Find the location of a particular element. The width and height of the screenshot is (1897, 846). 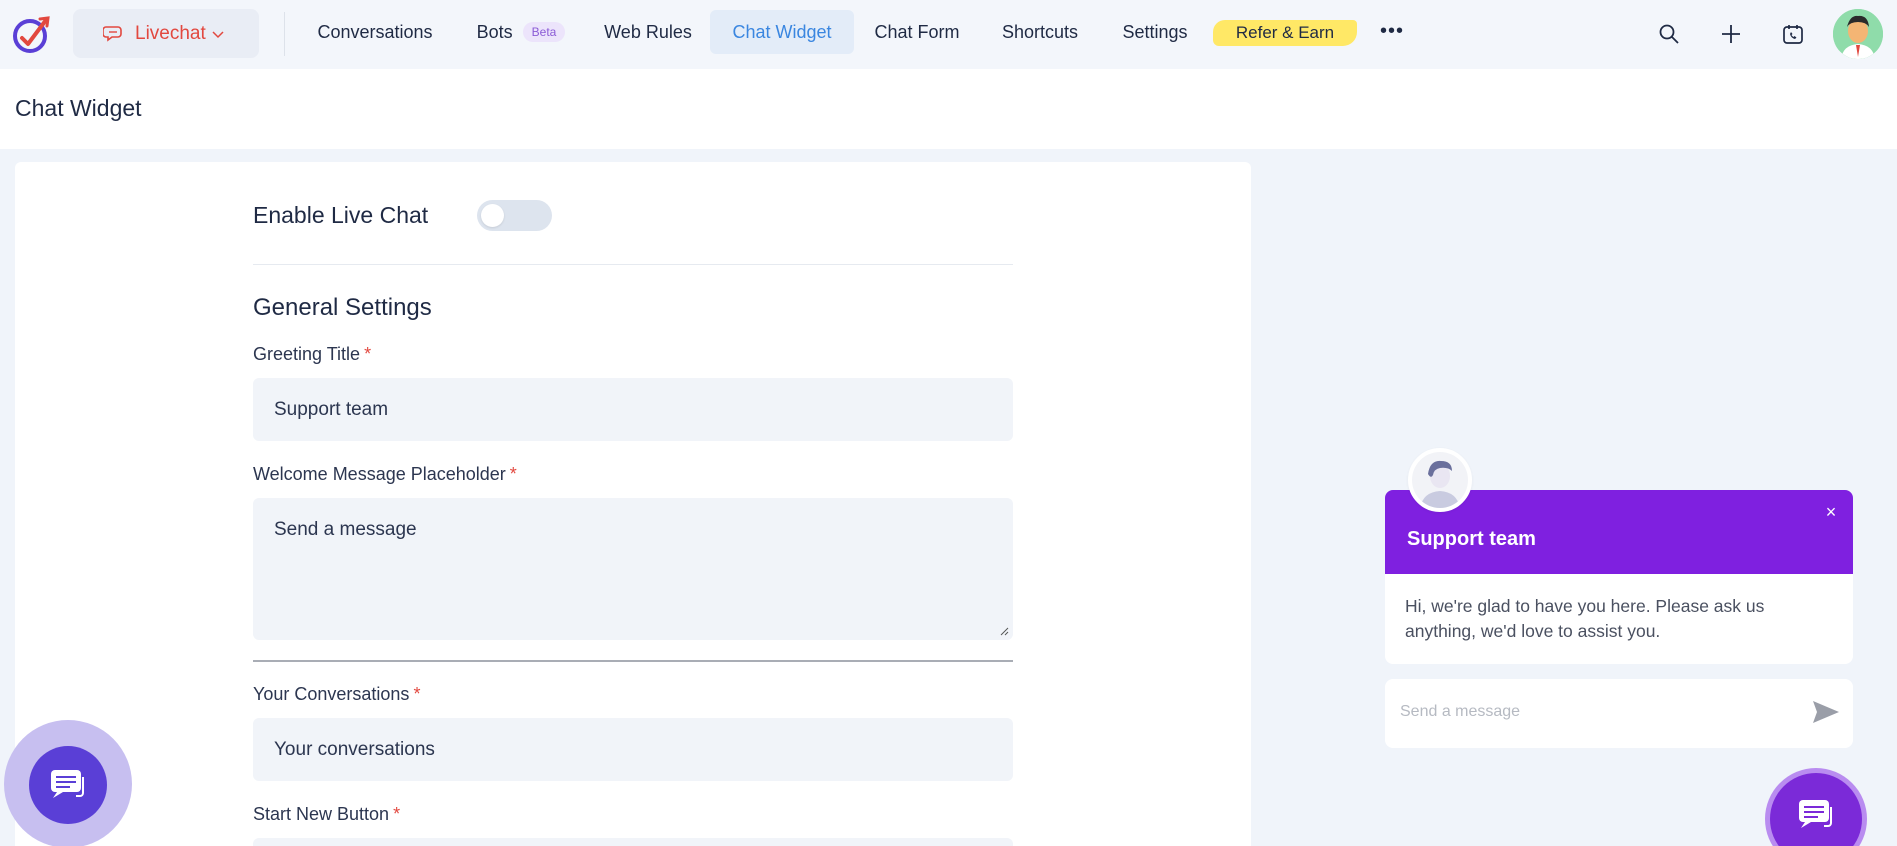

section-title: General Settings is located at coordinates (342, 307).